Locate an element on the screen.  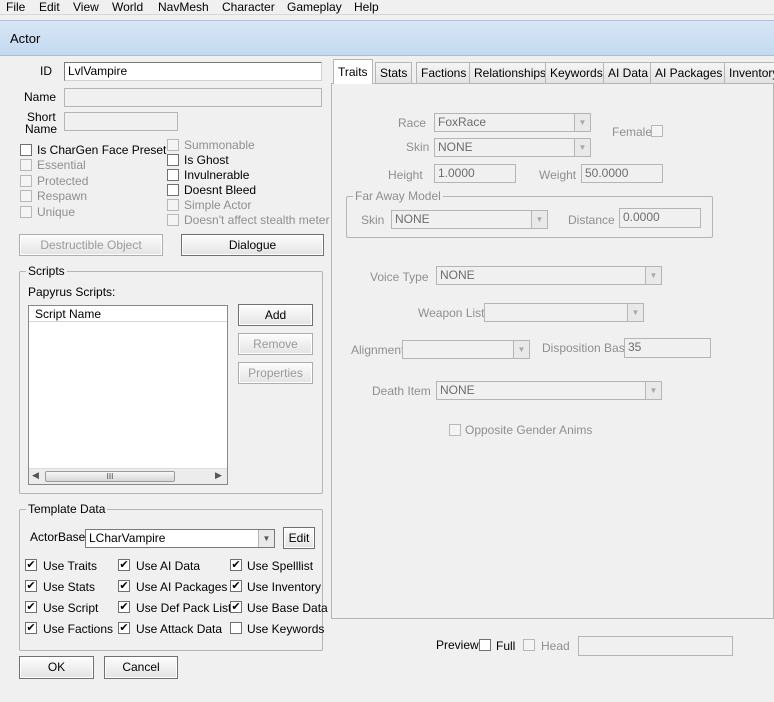
script-properties-button: Properties is located at coordinates (275, 373).